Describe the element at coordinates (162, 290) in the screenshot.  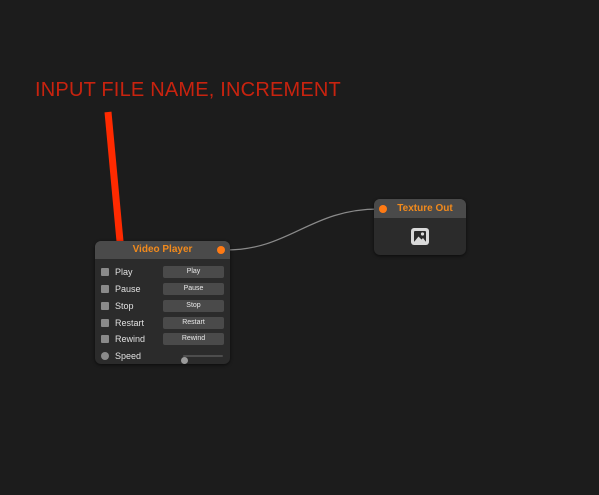
I see `pause-row: Pause Pause` at that location.